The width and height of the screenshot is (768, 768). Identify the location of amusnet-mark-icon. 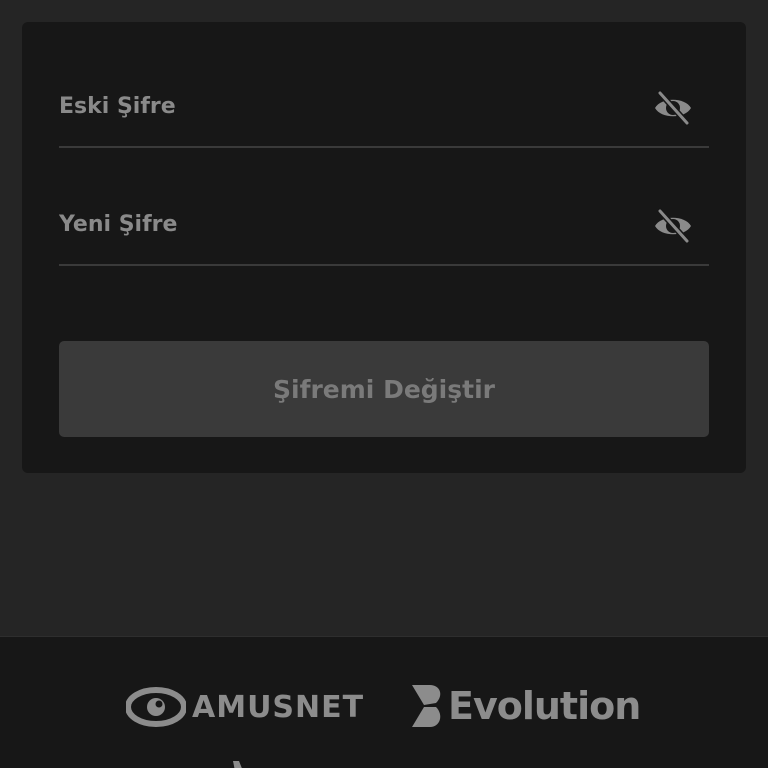
(156, 707).